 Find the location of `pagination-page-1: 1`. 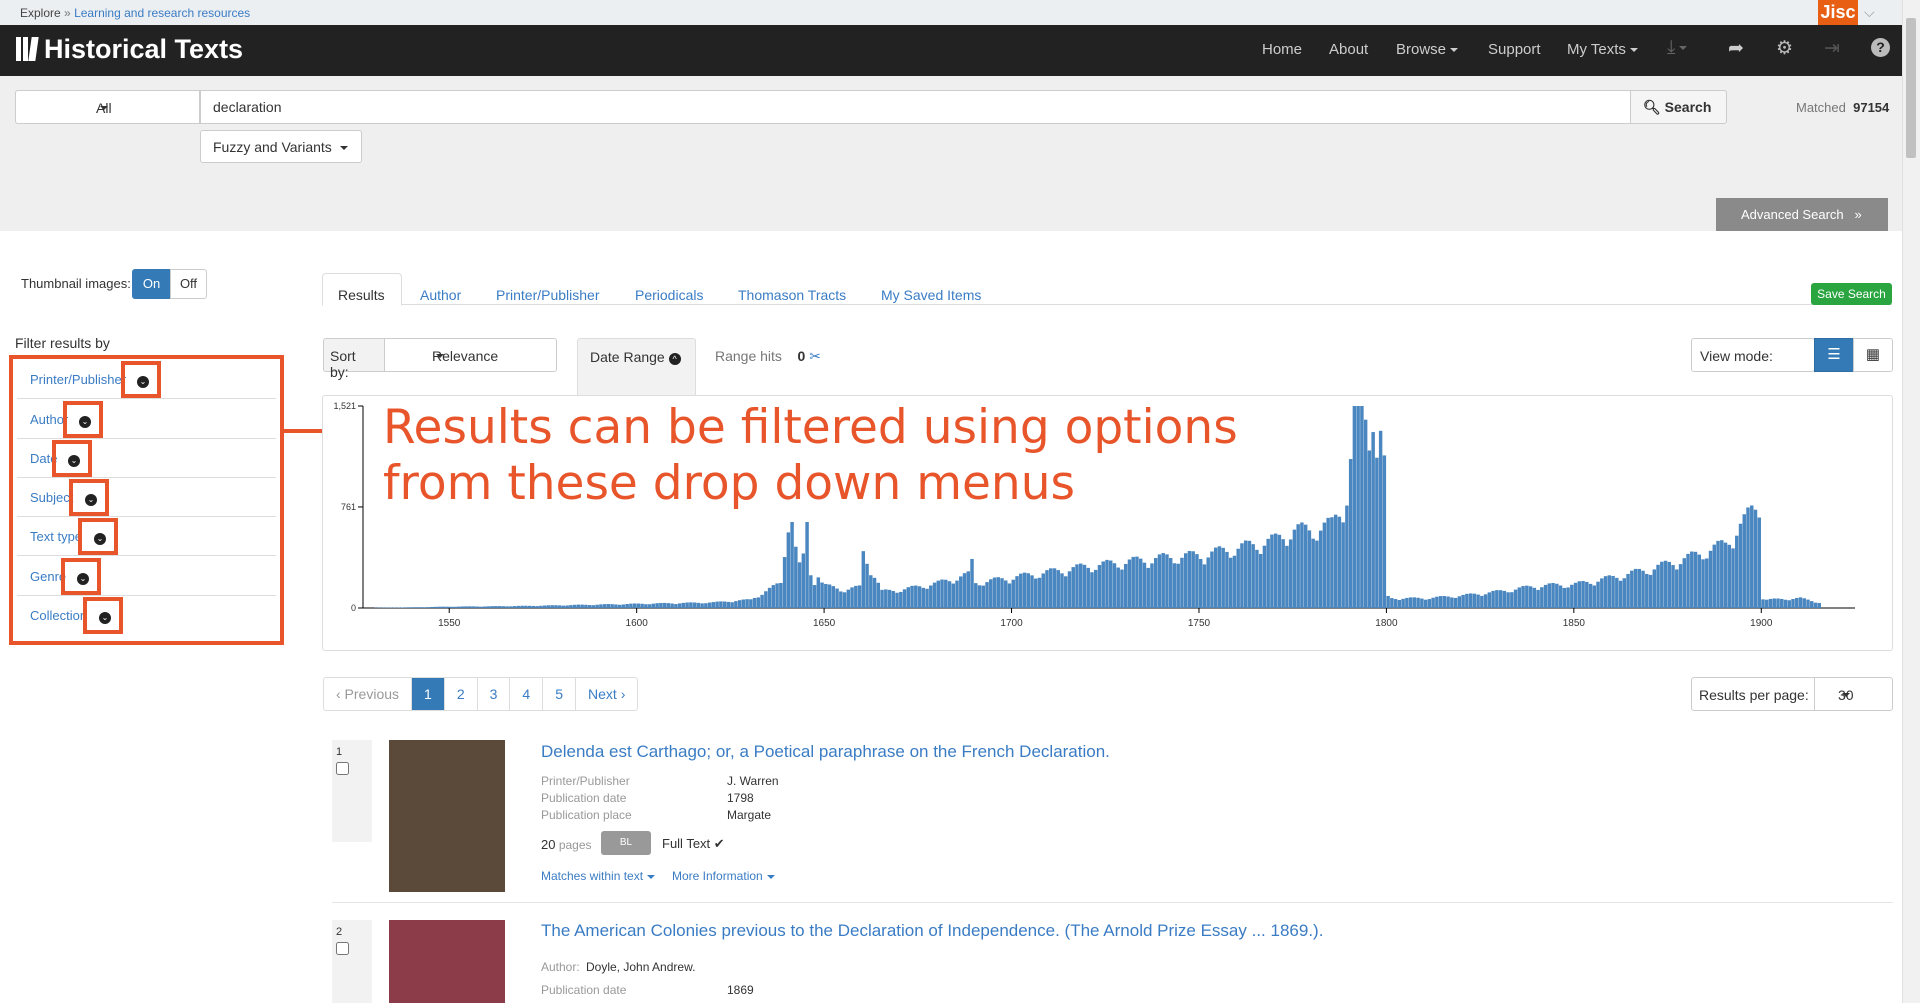

pagination-page-1: 1 is located at coordinates (427, 694).